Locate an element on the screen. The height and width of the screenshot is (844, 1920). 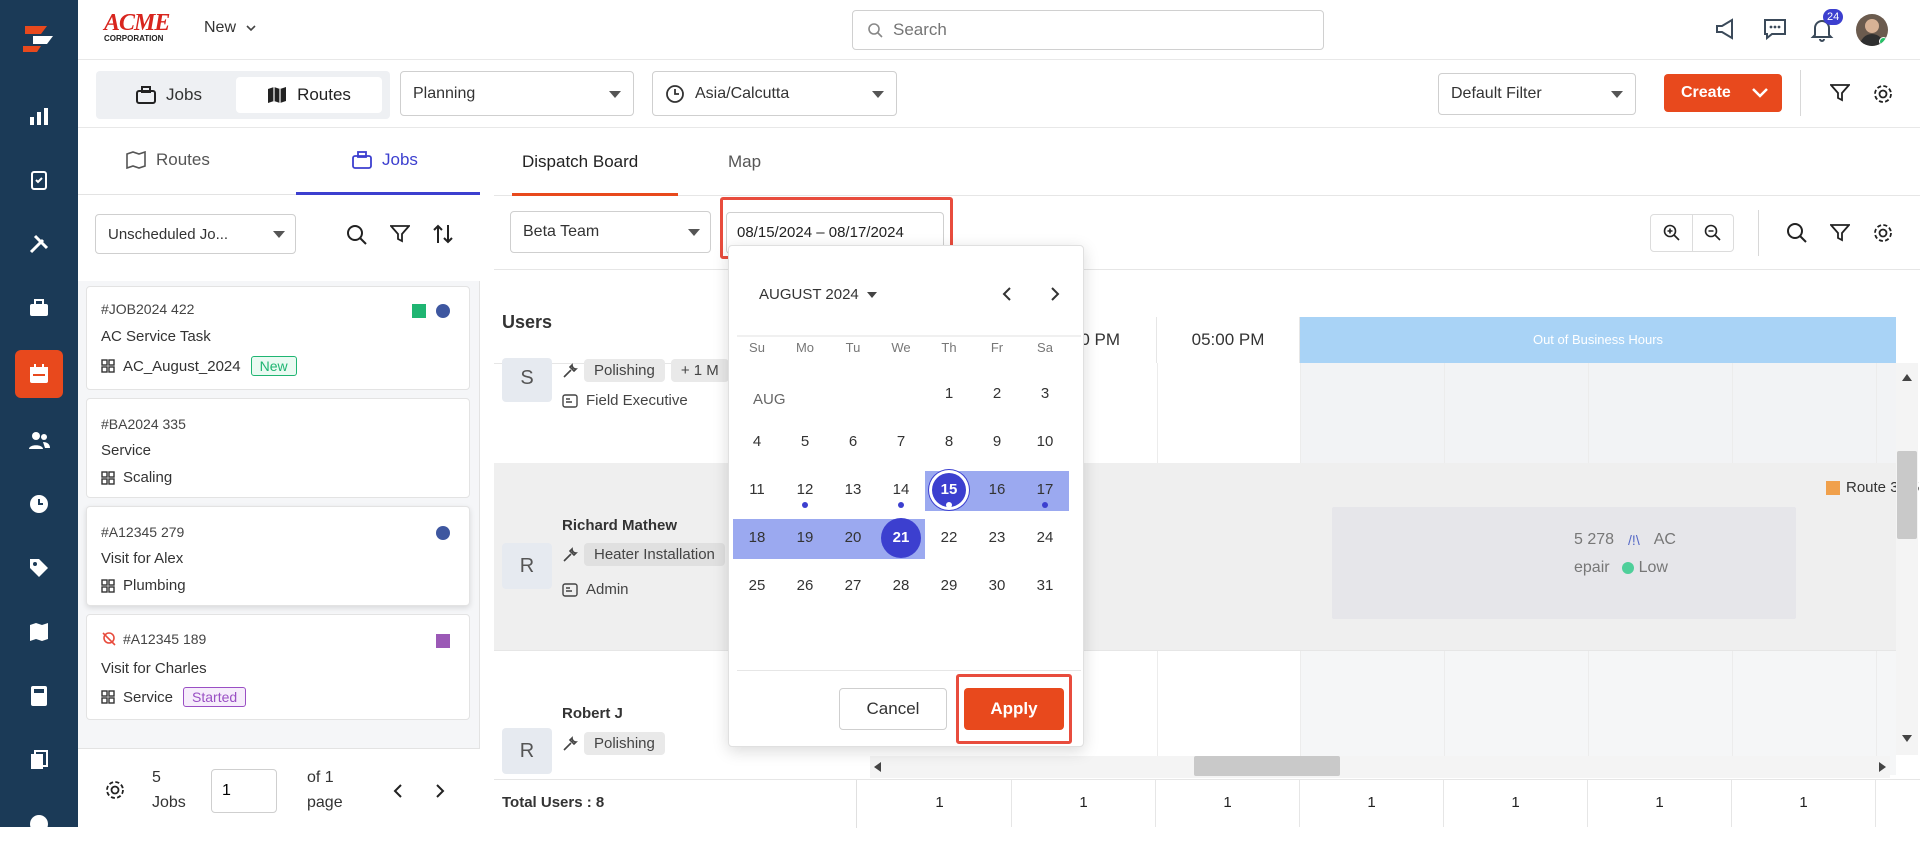
calendar-day: 20 is located at coordinates (853, 538).